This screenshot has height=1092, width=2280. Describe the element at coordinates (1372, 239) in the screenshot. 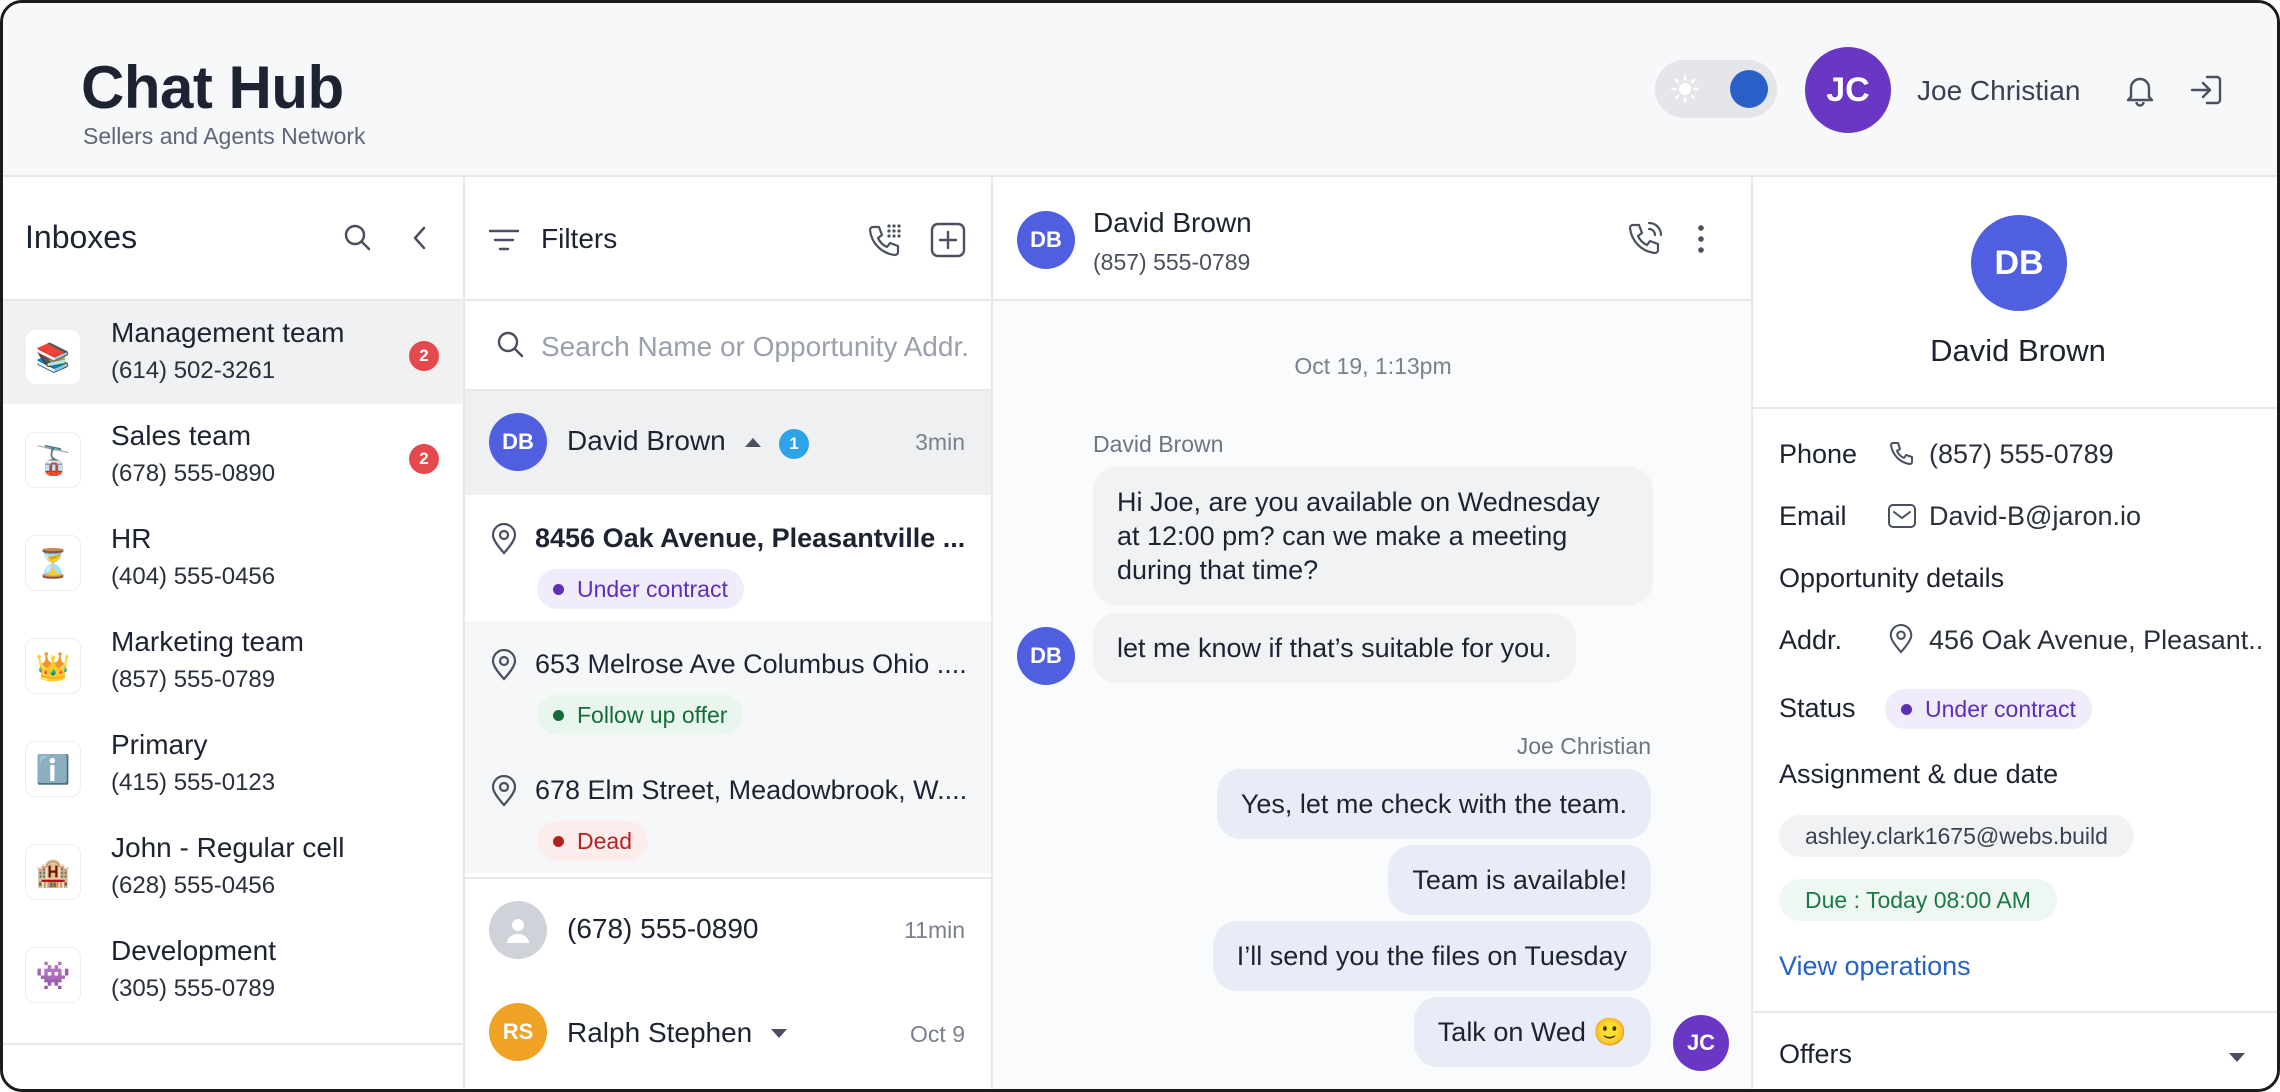

I see `chat-header: DB David Brown (857) 555-0789` at that location.